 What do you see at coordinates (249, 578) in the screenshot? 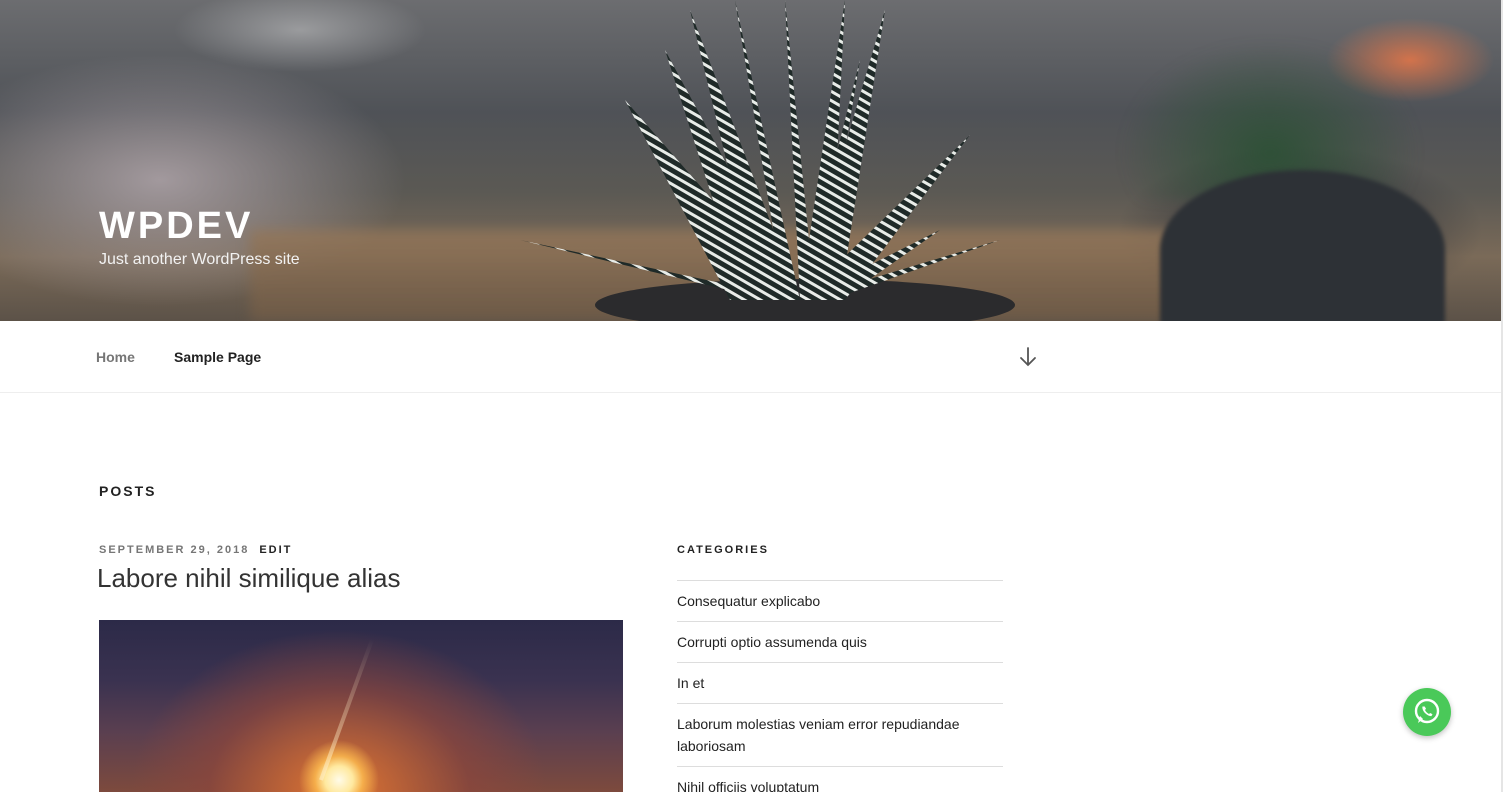
I see `post-title: Labore nihil similique alias` at bounding box center [249, 578].